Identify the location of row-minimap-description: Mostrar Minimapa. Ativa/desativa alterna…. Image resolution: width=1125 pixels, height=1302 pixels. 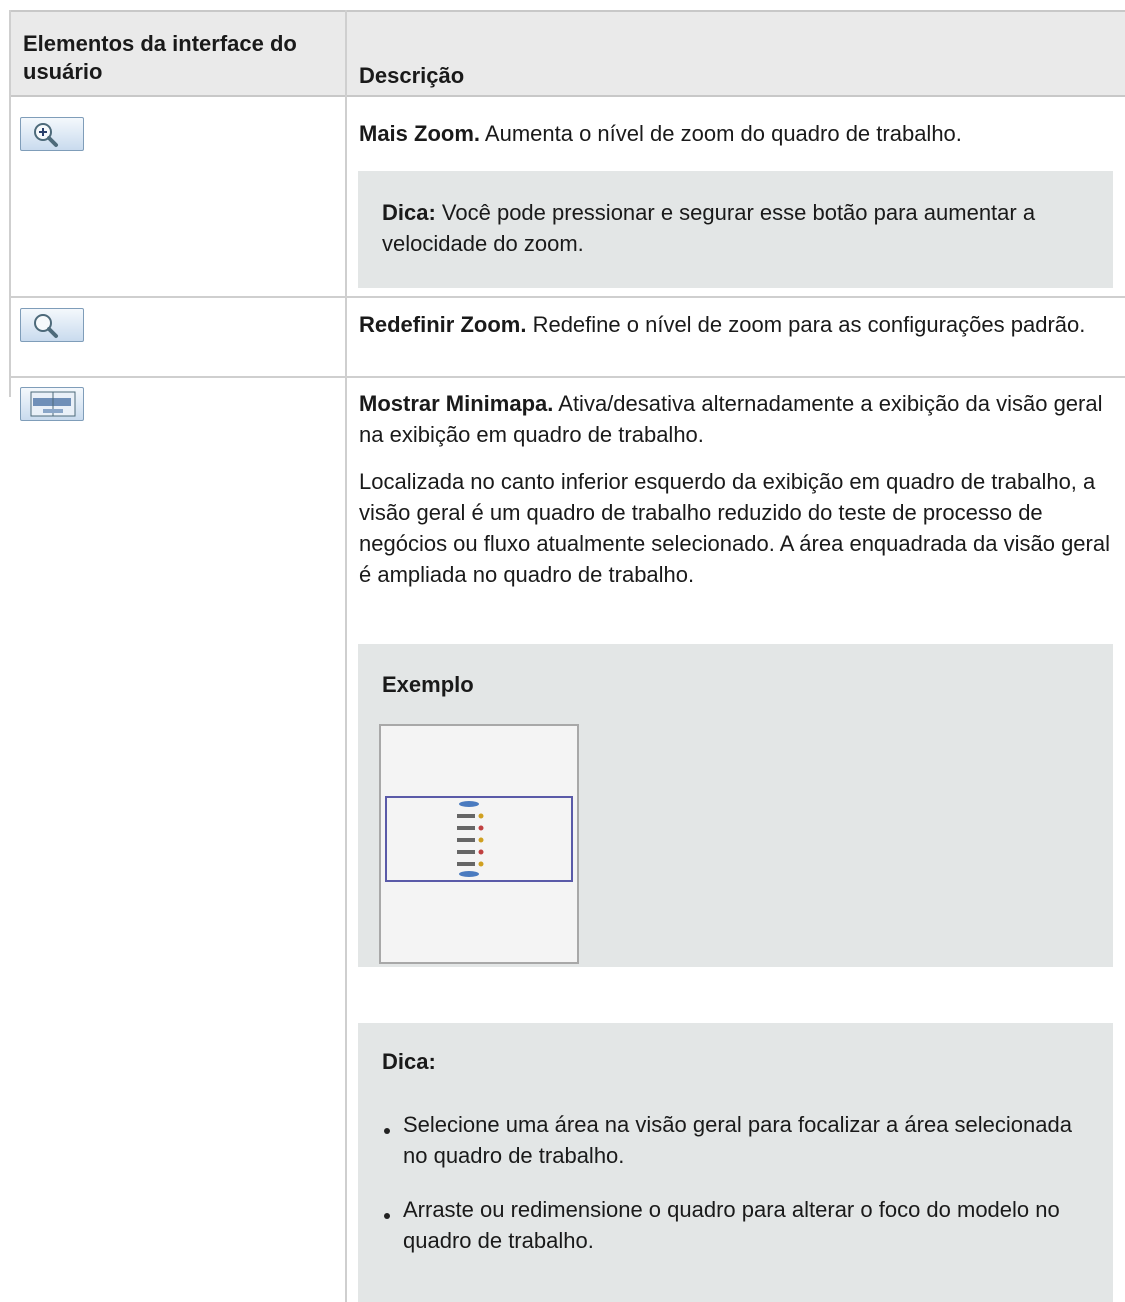
(739, 419).